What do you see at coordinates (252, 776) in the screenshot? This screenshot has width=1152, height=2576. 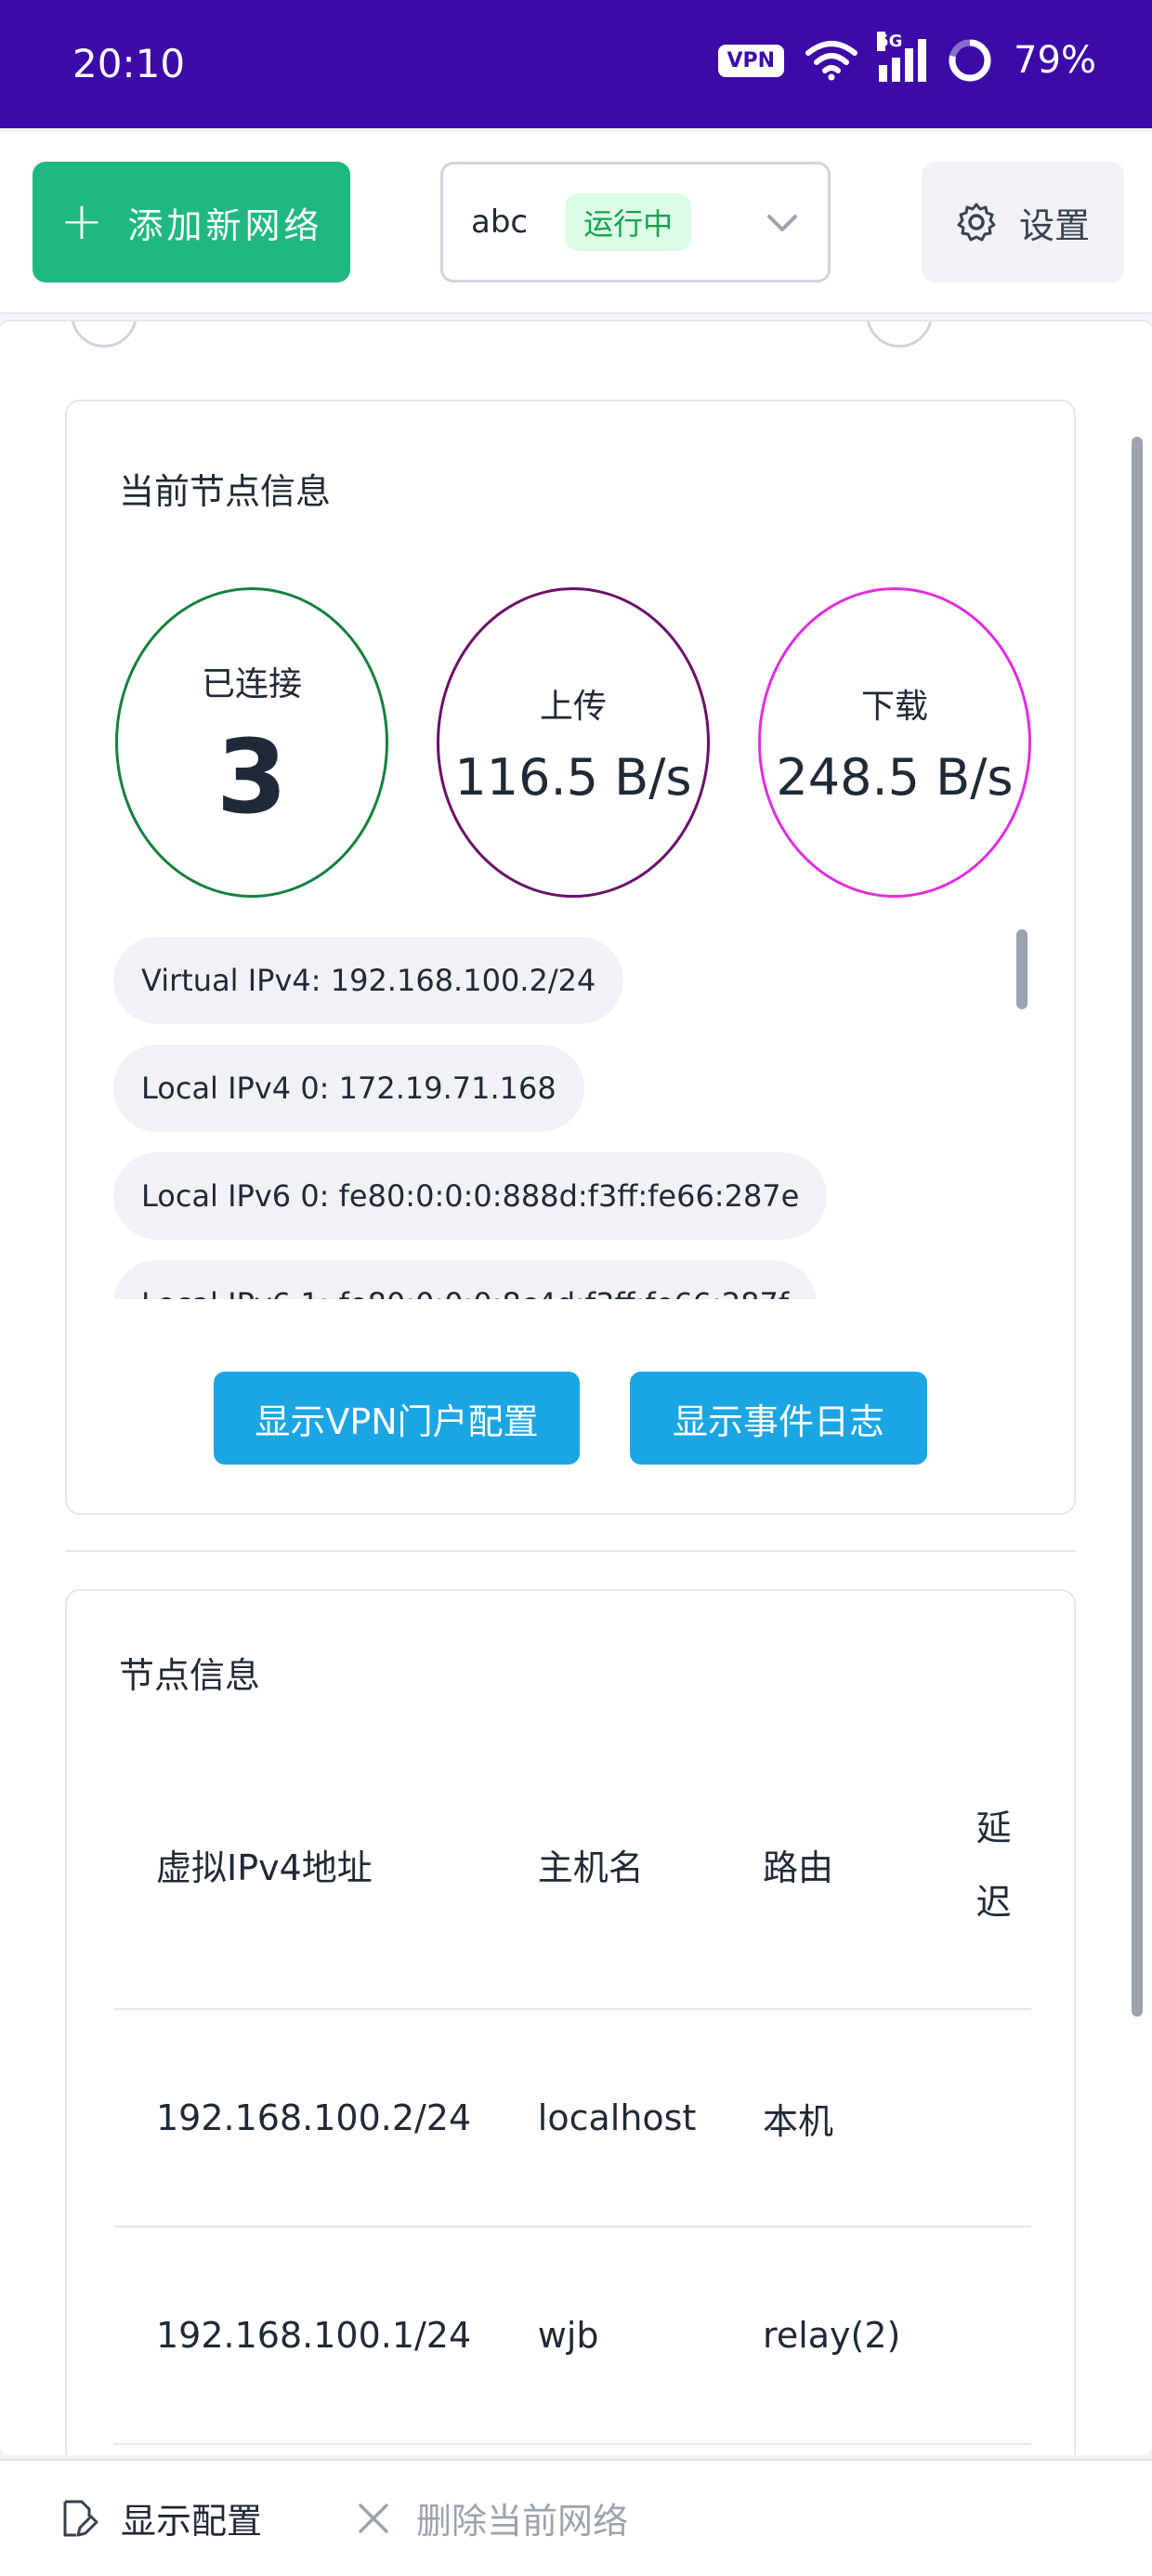 I see `connected-count: 3` at bounding box center [252, 776].